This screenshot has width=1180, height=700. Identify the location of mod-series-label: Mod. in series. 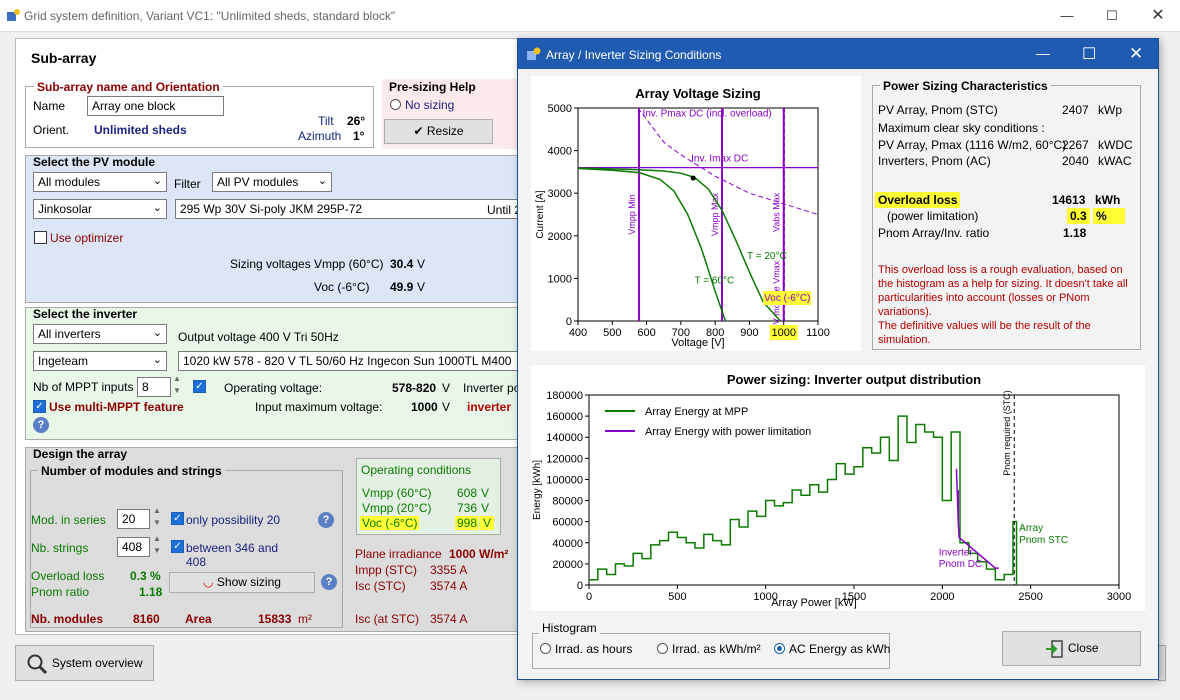
(68, 520).